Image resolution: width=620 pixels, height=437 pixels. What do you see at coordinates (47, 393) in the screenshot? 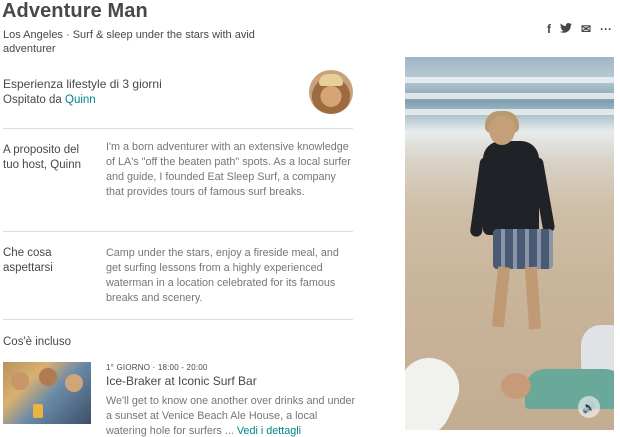
I see `activity-thumbnail` at bounding box center [47, 393].